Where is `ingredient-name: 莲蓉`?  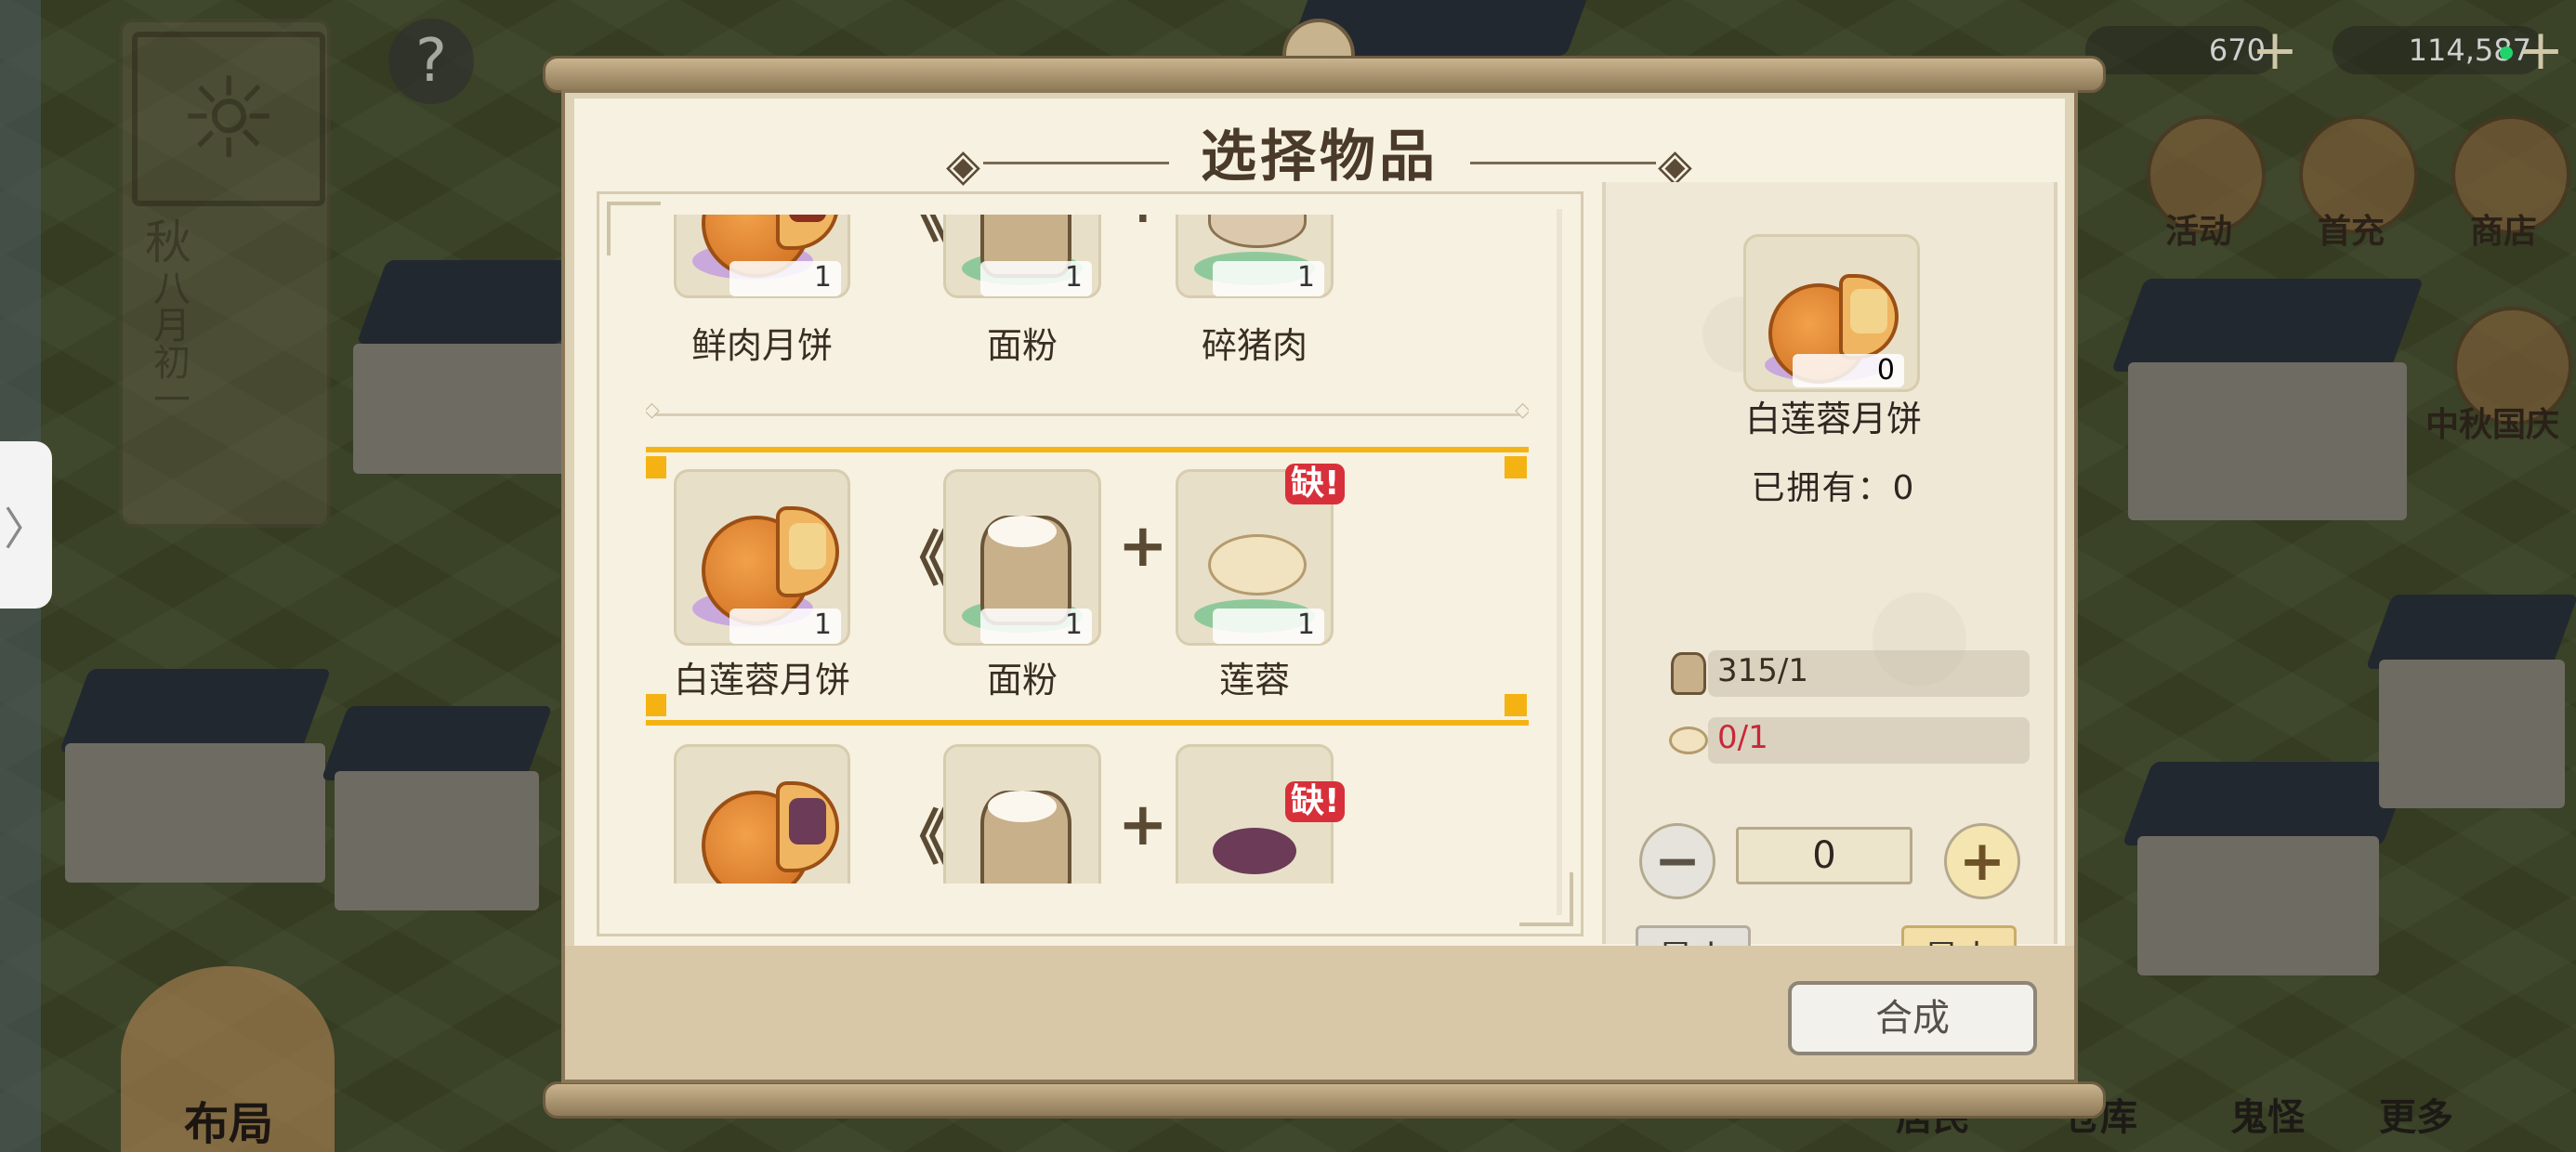
ingredient-name: 莲蓉 is located at coordinates (1254, 680).